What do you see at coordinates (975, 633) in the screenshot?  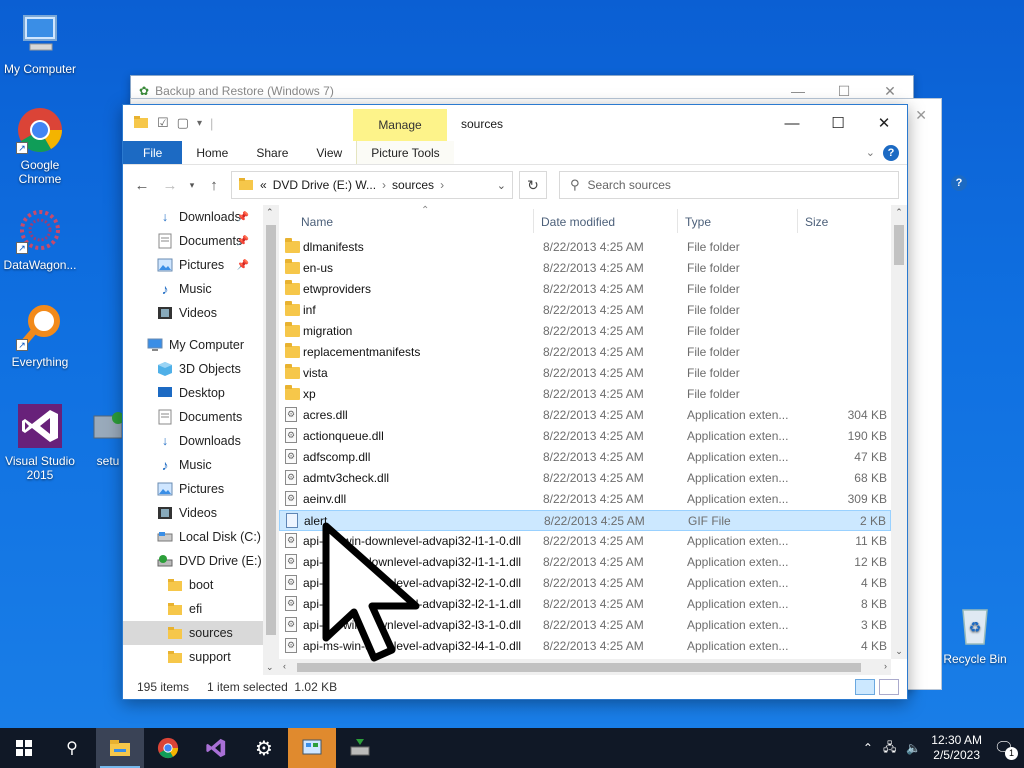 I see `desktop-icon-recycle-bin: ♻ Recycle Bin` at bounding box center [975, 633].